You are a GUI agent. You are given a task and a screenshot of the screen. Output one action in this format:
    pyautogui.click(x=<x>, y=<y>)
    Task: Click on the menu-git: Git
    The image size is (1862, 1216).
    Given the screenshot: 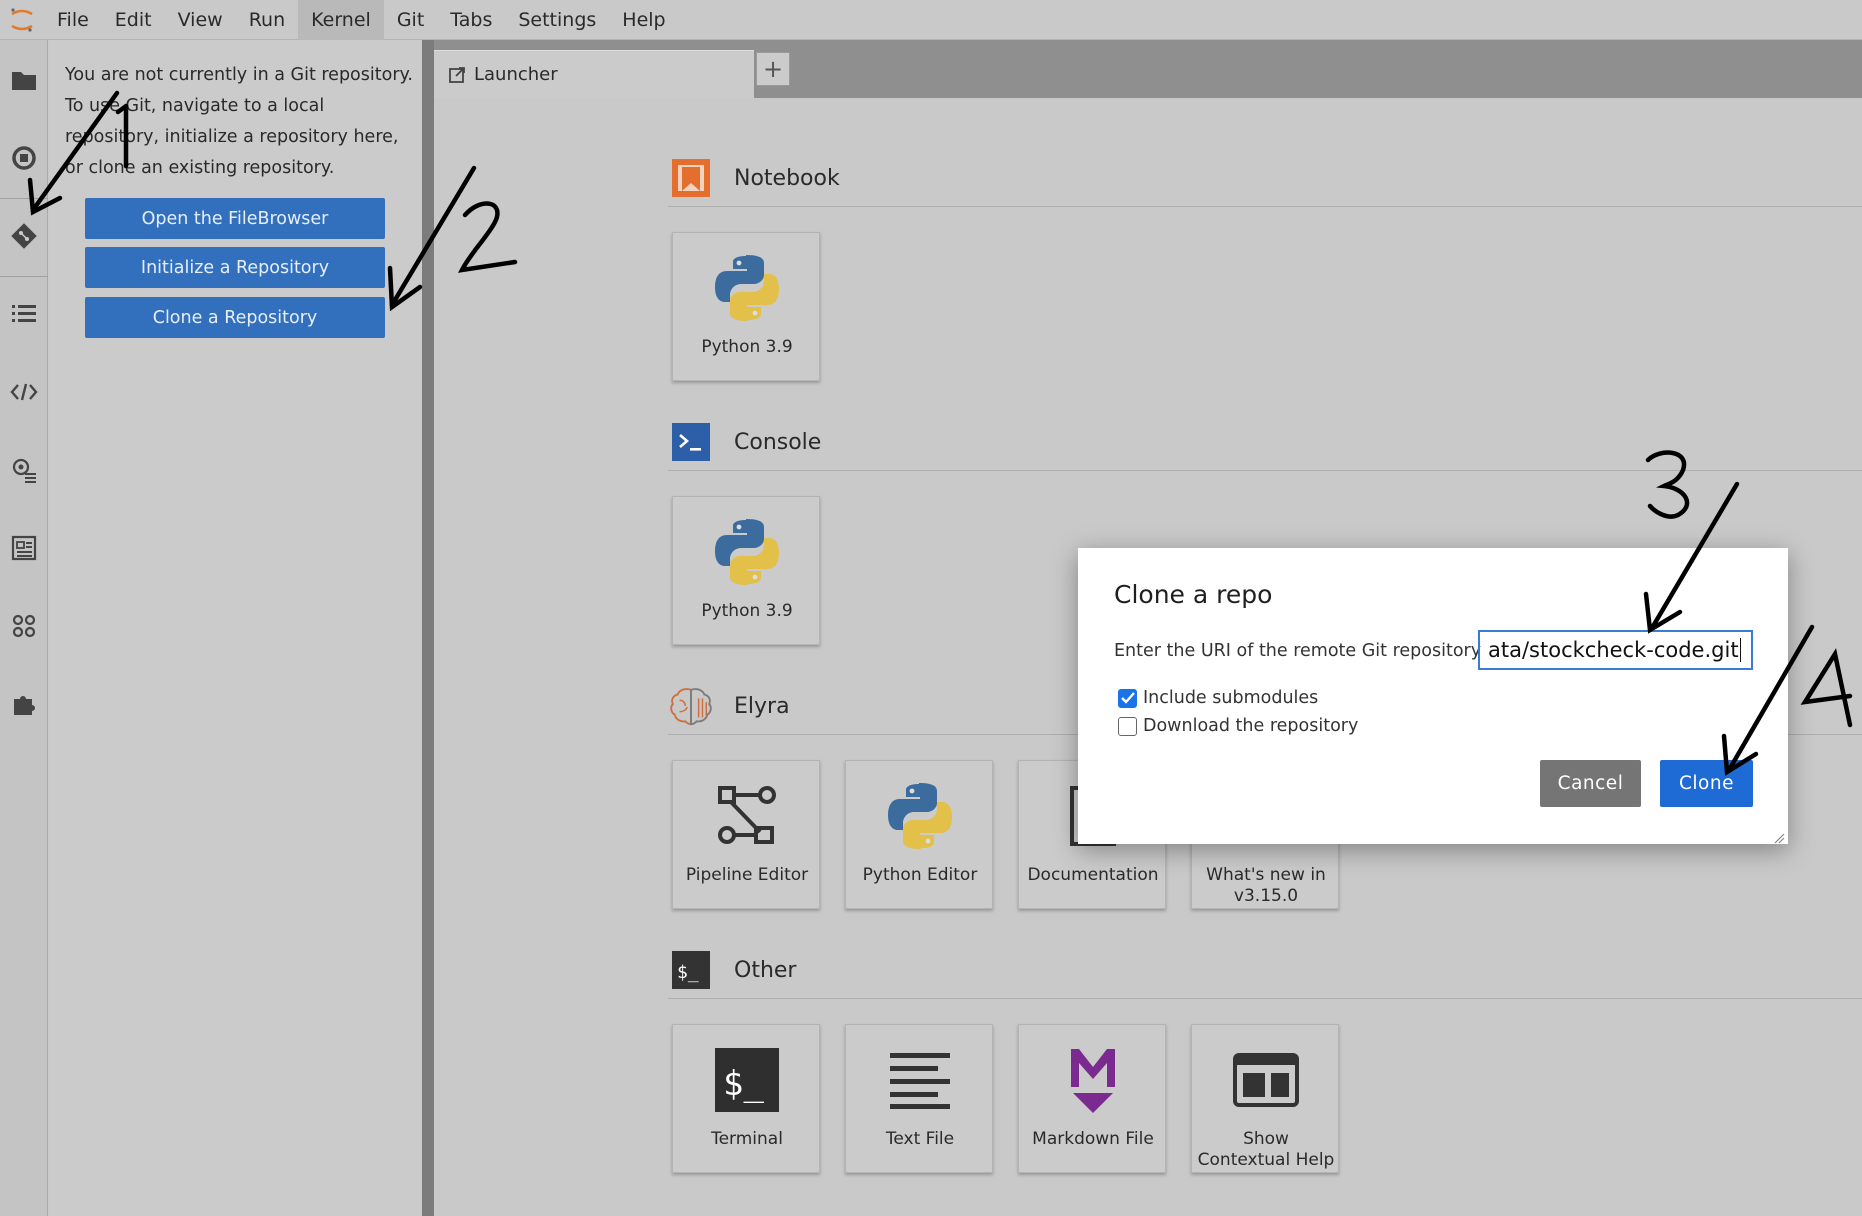 What is the action you would take?
    pyautogui.click(x=410, y=20)
    